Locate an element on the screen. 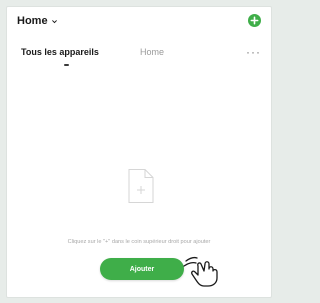 This screenshot has height=303, width=320. add-device-icon-button is located at coordinates (254, 20).